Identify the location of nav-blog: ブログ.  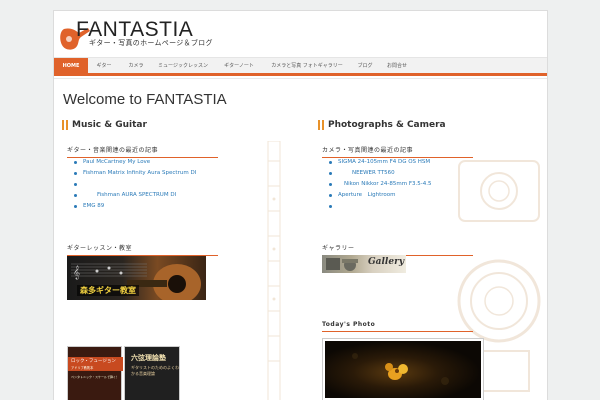
(365, 66).